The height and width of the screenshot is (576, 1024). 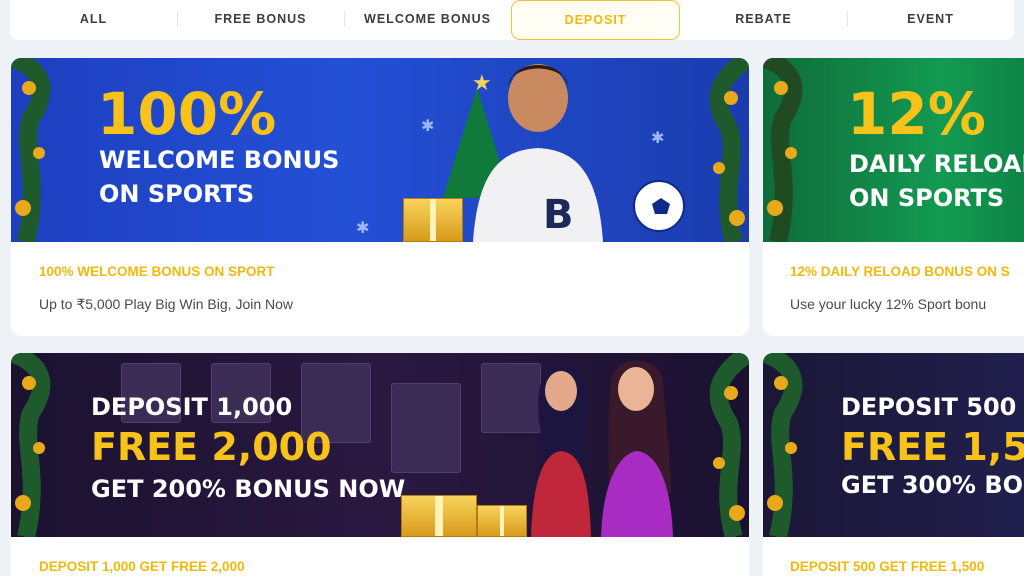 I want to click on promo-banner: 12% DAILY RELOAD ON SPORTS, so click(x=893, y=150).